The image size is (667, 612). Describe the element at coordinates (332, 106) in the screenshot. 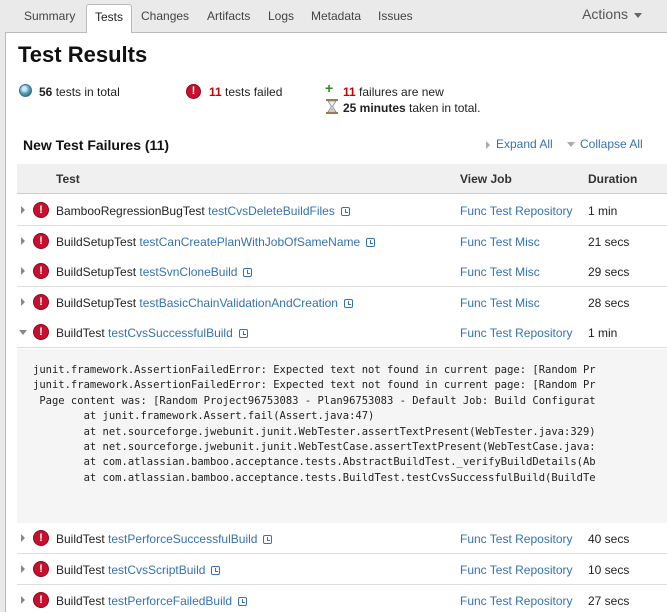

I see `hourglass-icon` at that location.